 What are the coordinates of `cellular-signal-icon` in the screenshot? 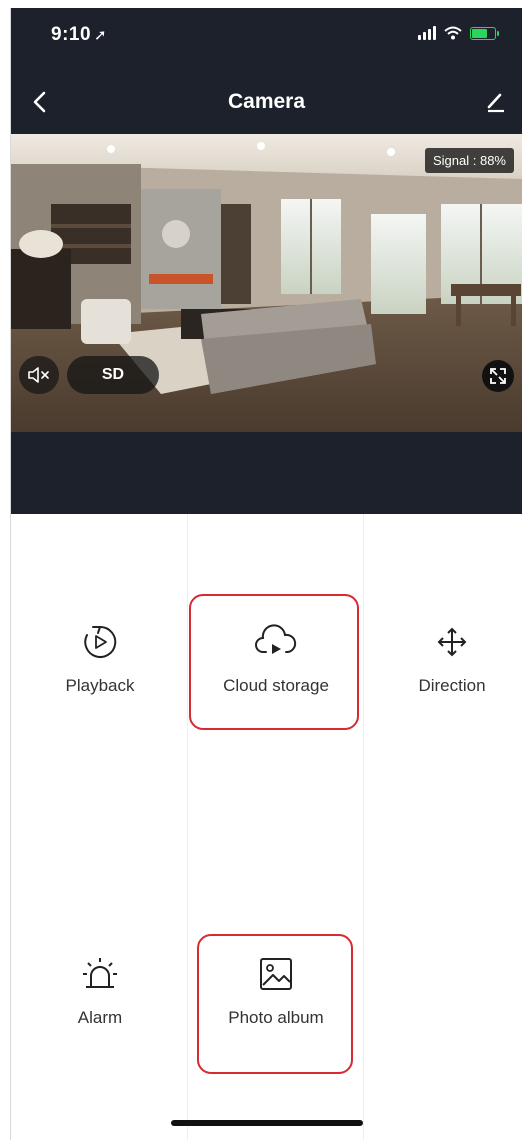 It's located at (427, 33).